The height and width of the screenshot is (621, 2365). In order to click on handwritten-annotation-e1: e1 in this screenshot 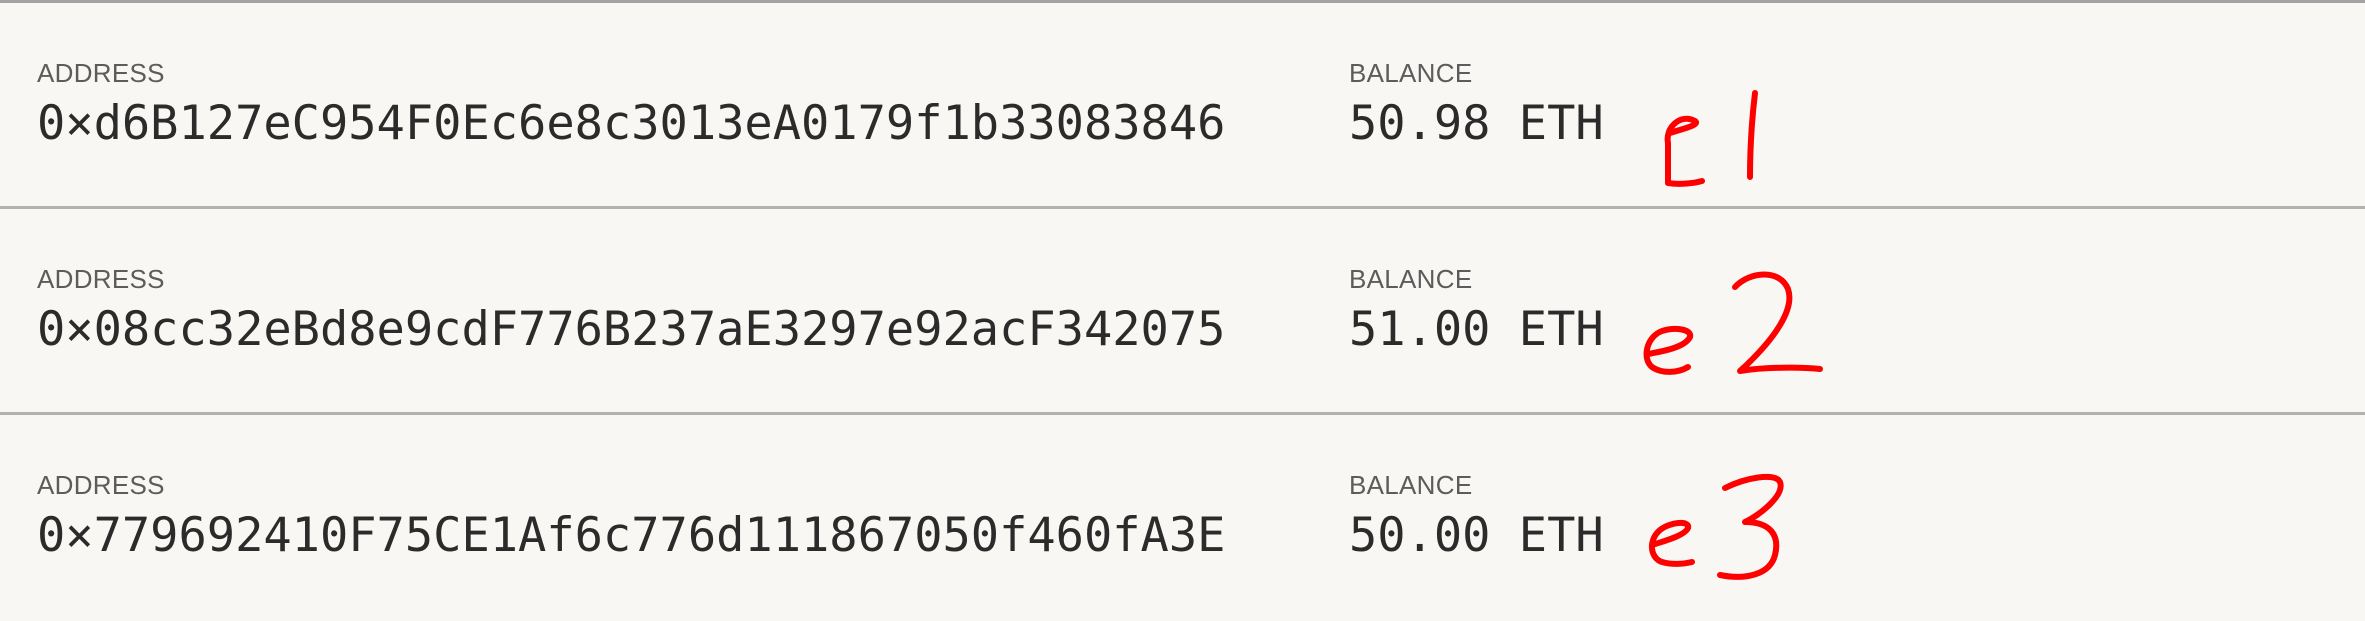, I will do `click(1711, 138)`.